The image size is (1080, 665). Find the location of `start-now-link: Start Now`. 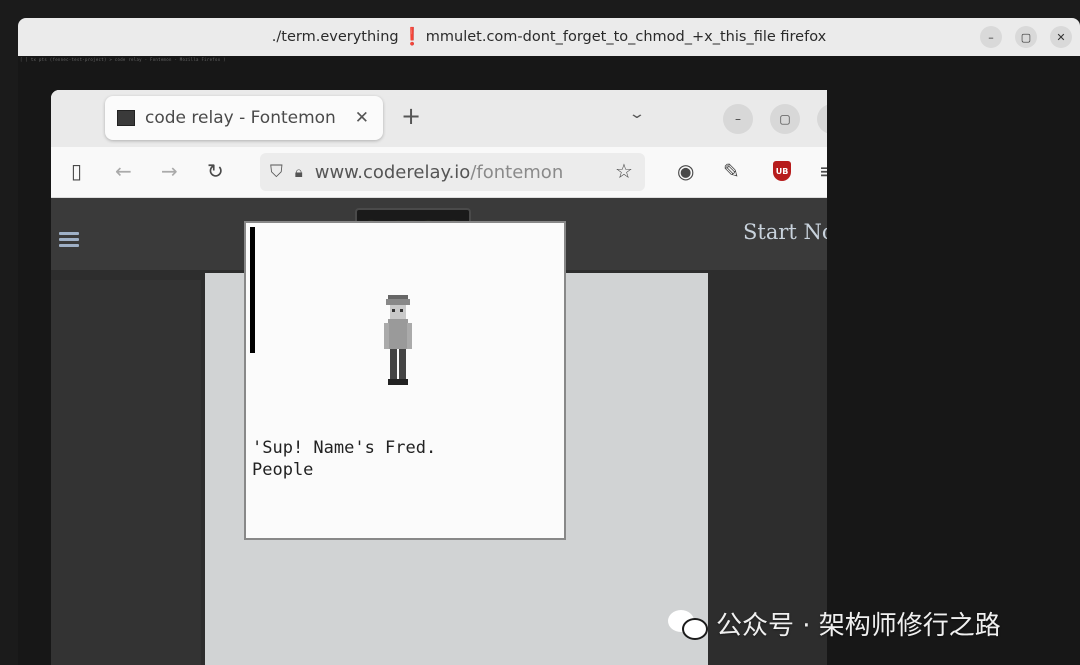

start-now-link: Start Now is located at coordinates (785, 232).